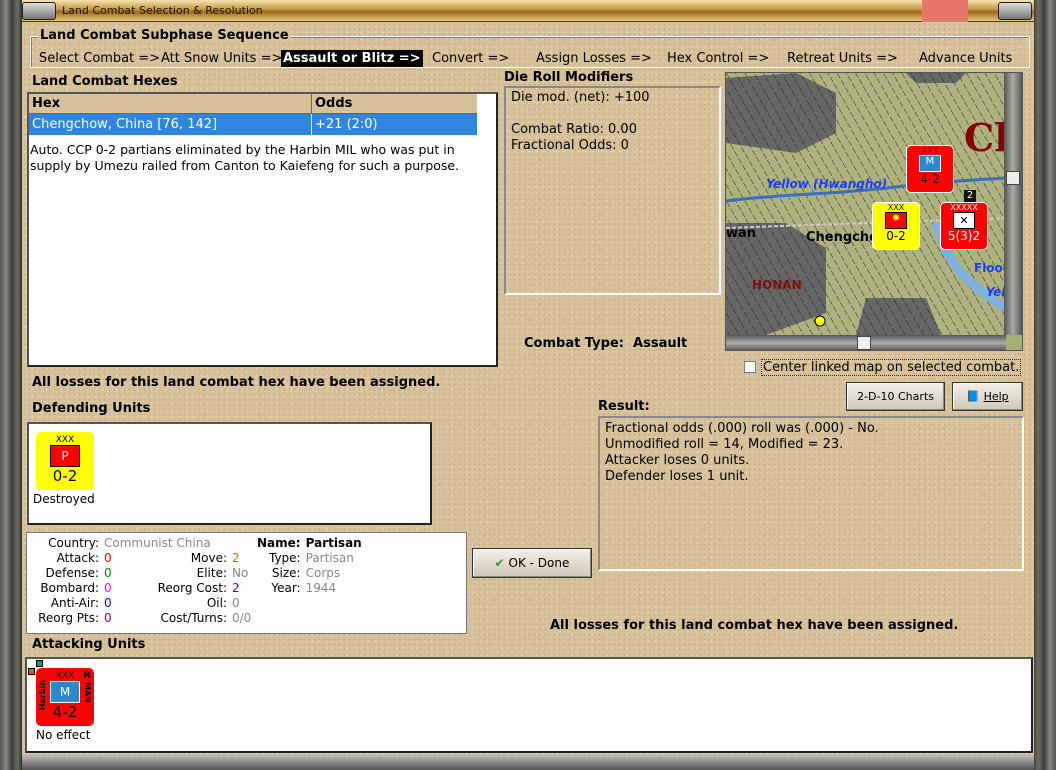 This screenshot has height=770, width=1056. I want to click on hex-cell: Chengchow, China [76, 142], so click(170, 124).